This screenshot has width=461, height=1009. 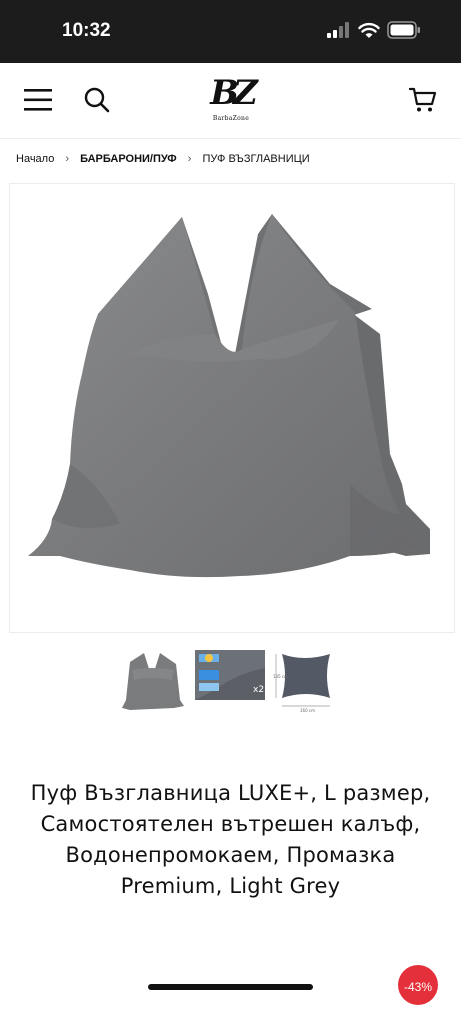 I want to click on thumbnail-front-view, so click(x=153, y=682).